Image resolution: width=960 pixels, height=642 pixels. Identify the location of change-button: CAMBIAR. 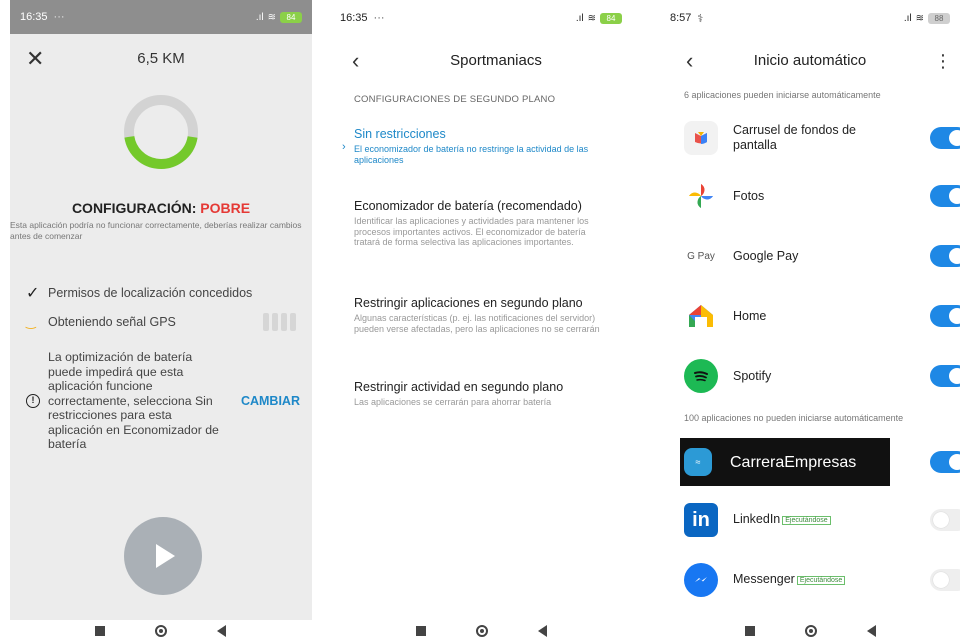
(270, 401).